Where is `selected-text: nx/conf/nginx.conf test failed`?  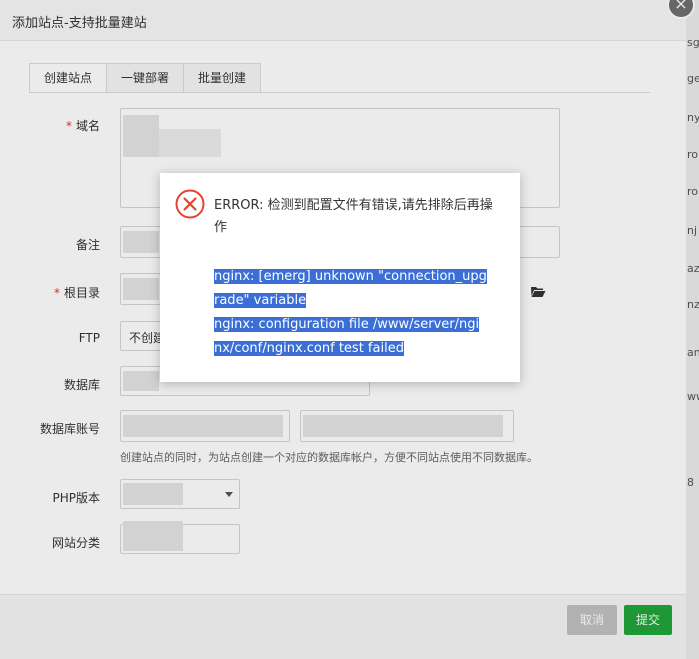
selected-text: nx/conf/nginx.conf test failed is located at coordinates (309, 348).